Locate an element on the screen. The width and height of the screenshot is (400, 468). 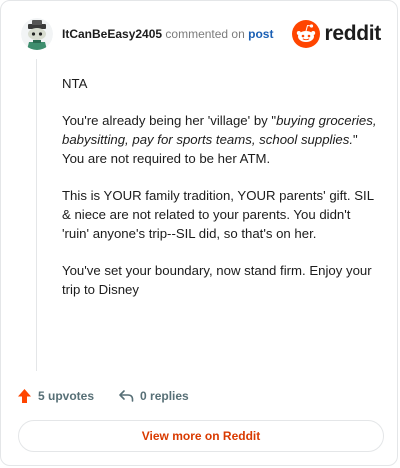
reddit-brand: reddit is located at coordinates (336, 34).